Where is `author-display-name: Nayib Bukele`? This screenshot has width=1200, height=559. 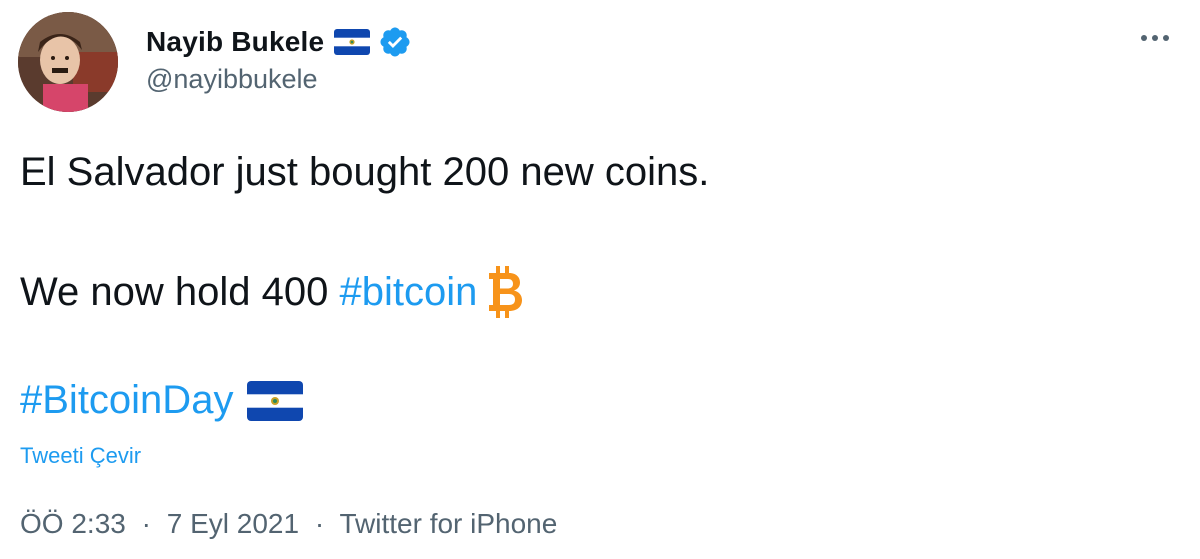
author-display-name: Nayib Bukele is located at coordinates (235, 42).